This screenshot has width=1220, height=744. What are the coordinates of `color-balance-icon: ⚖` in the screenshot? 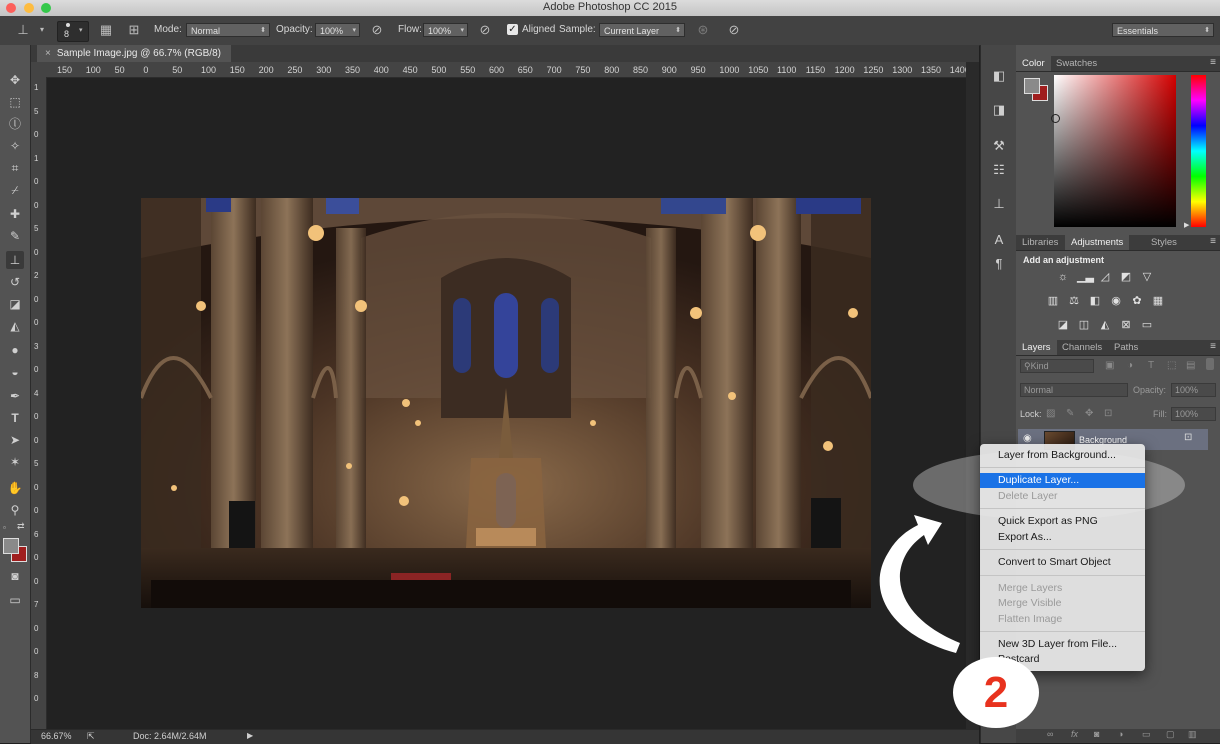 It's located at (1074, 301).